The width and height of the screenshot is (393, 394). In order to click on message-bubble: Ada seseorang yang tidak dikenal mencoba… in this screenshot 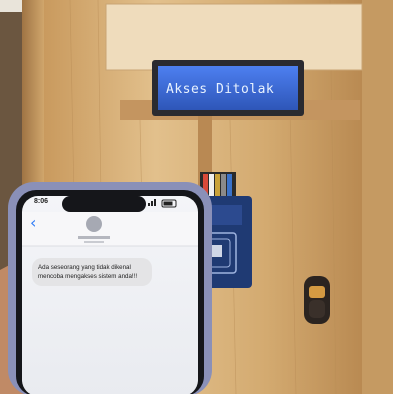, I will do `click(92, 272)`.